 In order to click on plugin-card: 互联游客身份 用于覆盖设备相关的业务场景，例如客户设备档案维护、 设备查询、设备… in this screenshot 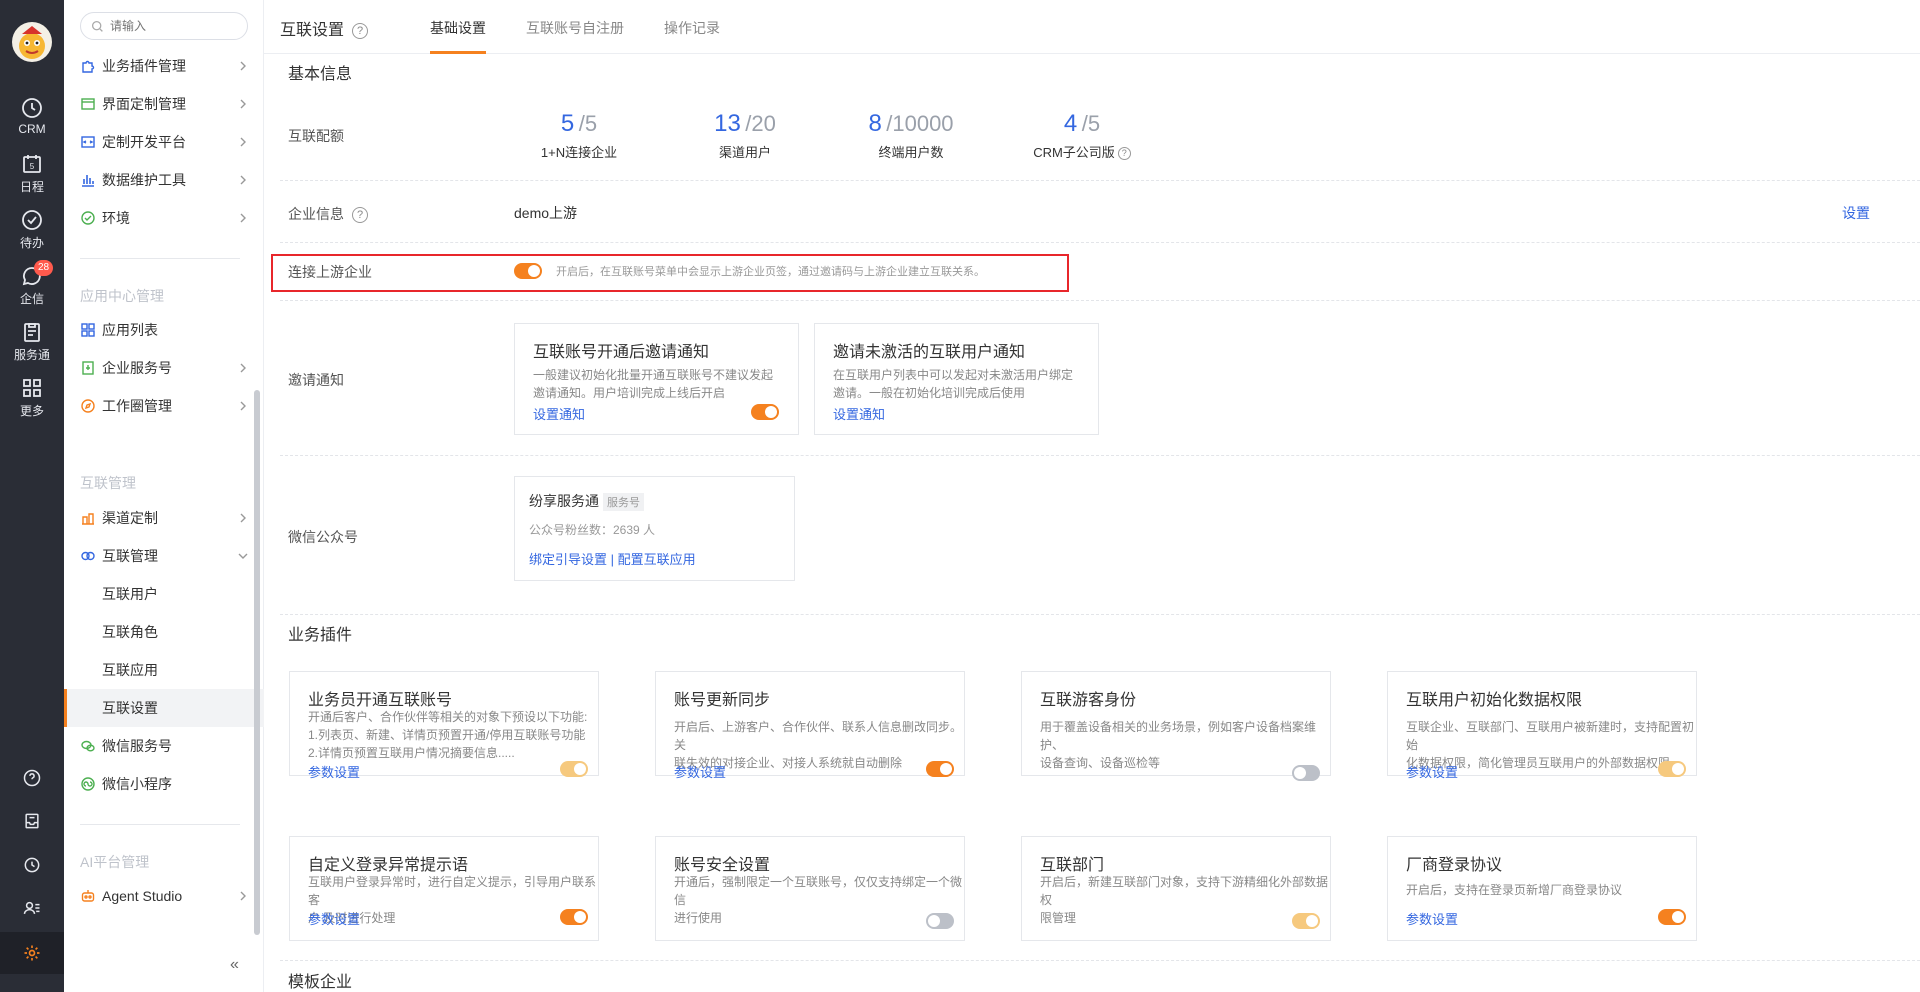, I will do `click(1176, 726)`.